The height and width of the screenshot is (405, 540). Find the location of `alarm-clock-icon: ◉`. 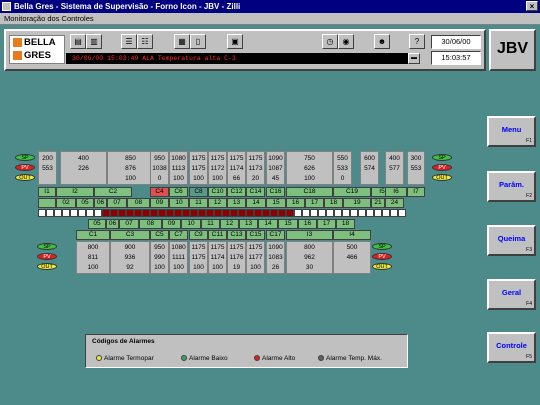

alarm-clock-icon: ◉ is located at coordinates (346, 41).